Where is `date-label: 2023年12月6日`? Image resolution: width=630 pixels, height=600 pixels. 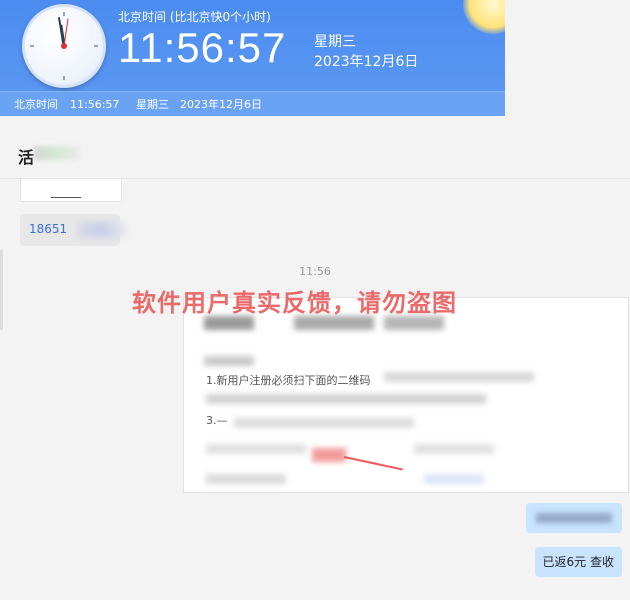 date-label: 2023年12月6日 is located at coordinates (366, 62).